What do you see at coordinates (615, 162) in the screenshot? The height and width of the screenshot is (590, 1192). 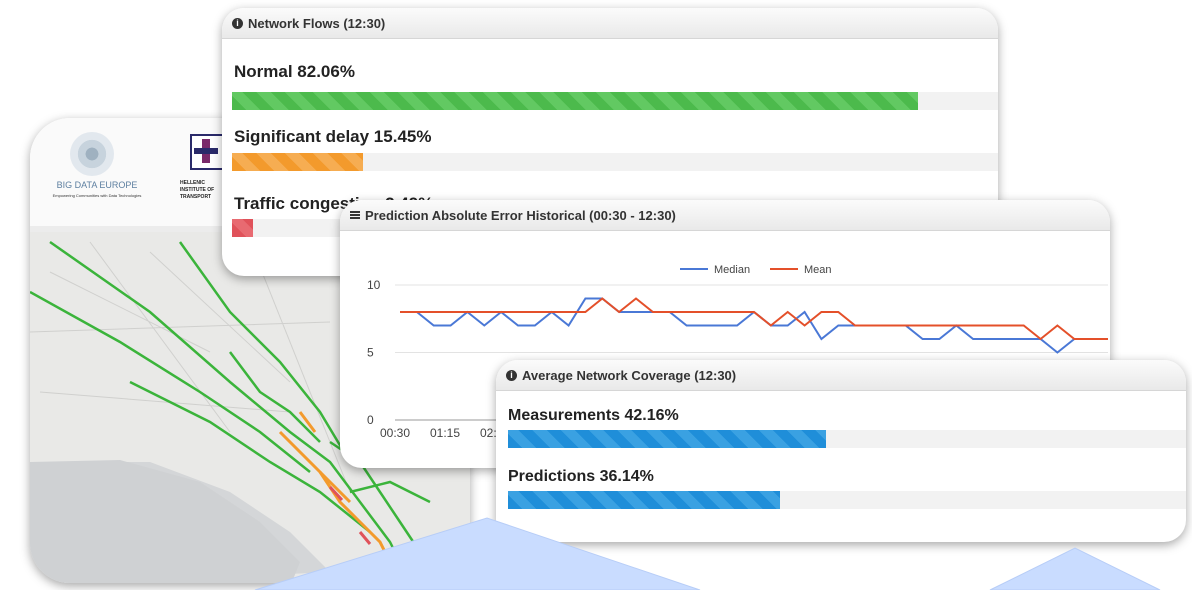 I see `flow-bar-track-delay` at bounding box center [615, 162].